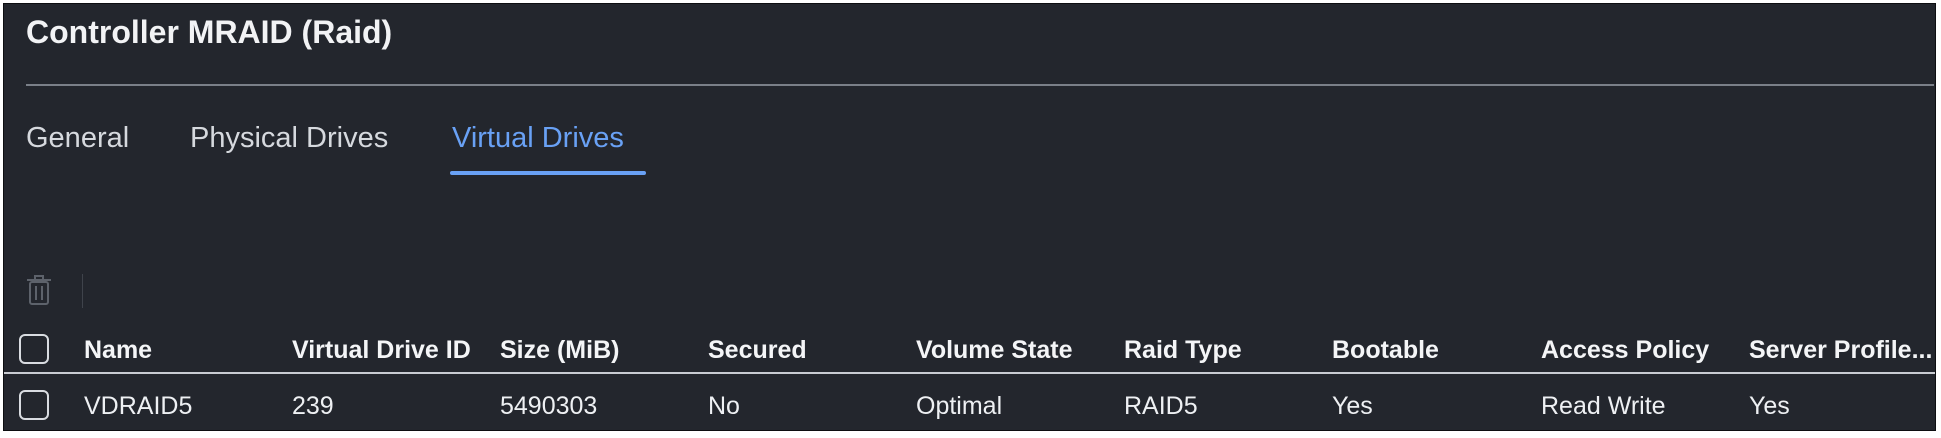  What do you see at coordinates (1183, 350) in the screenshot?
I see `column-header-raid-type: Raid Type` at bounding box center [1183, 350].